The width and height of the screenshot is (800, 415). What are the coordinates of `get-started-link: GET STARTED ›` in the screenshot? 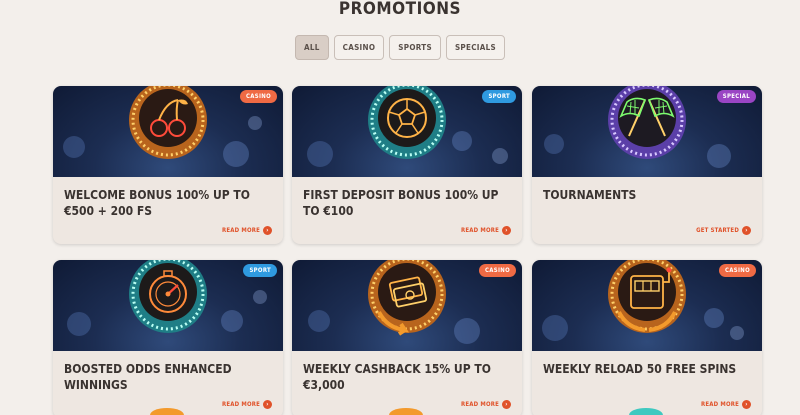 It's located at (723, 230).